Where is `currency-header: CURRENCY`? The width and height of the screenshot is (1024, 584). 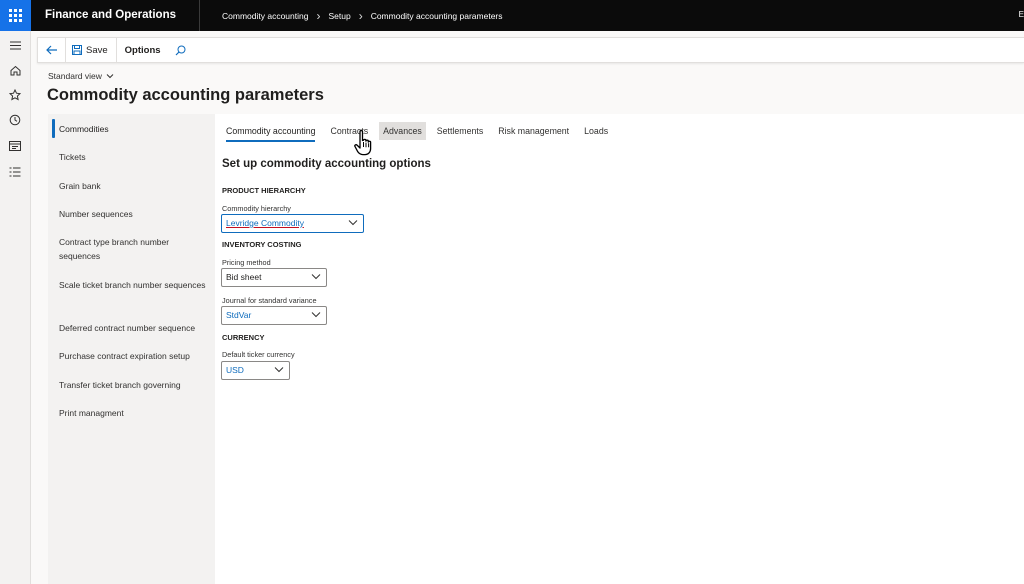 currency-header: CURRENCY is located at coordinates (243, 337).